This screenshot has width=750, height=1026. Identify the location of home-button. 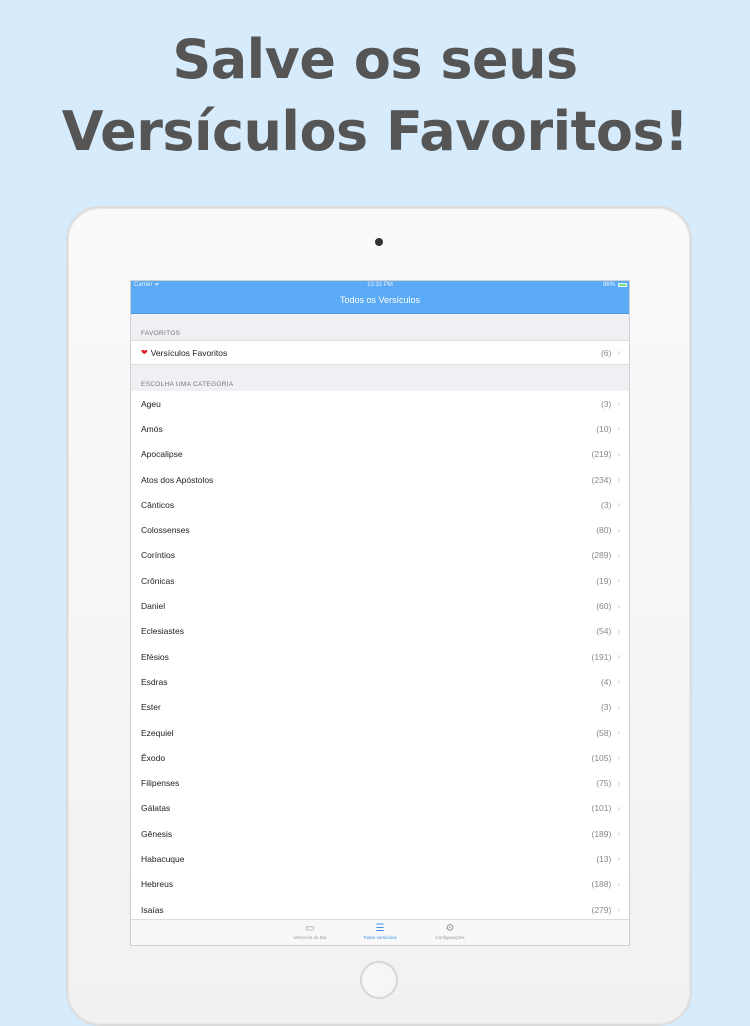
(379, 980).